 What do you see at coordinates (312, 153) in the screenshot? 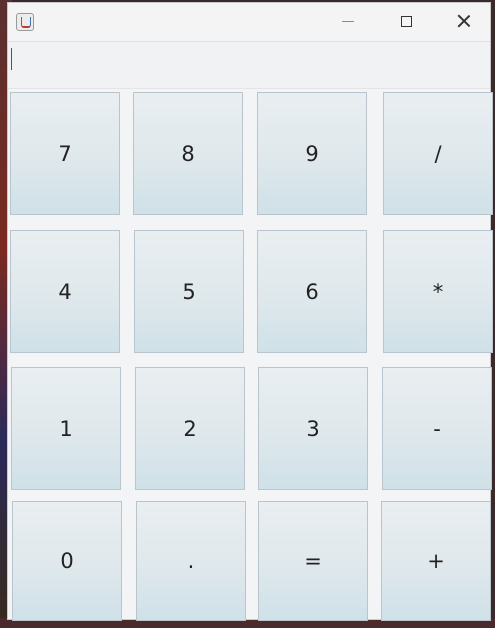
I see `key-9: 9` at bounding box center [312, 153].